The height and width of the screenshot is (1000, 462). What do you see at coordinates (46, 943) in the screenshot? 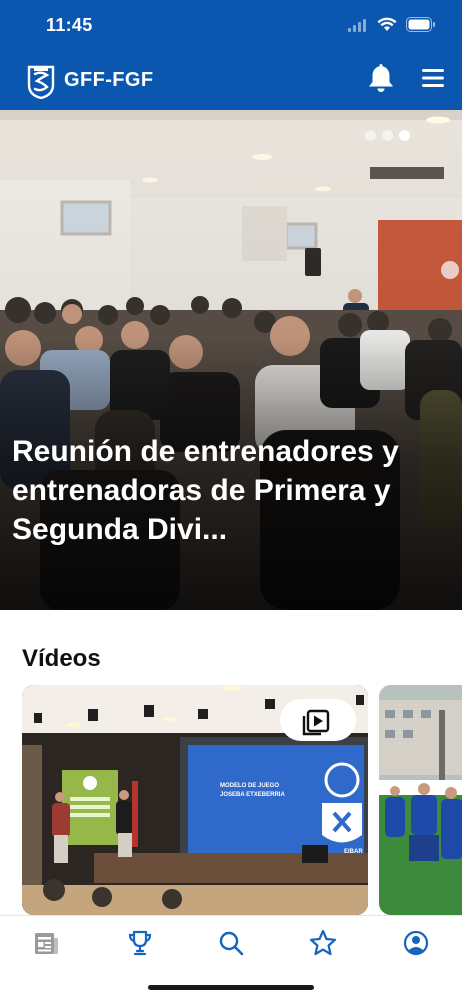
I see `news-icon` at bounding box center [46, 943].